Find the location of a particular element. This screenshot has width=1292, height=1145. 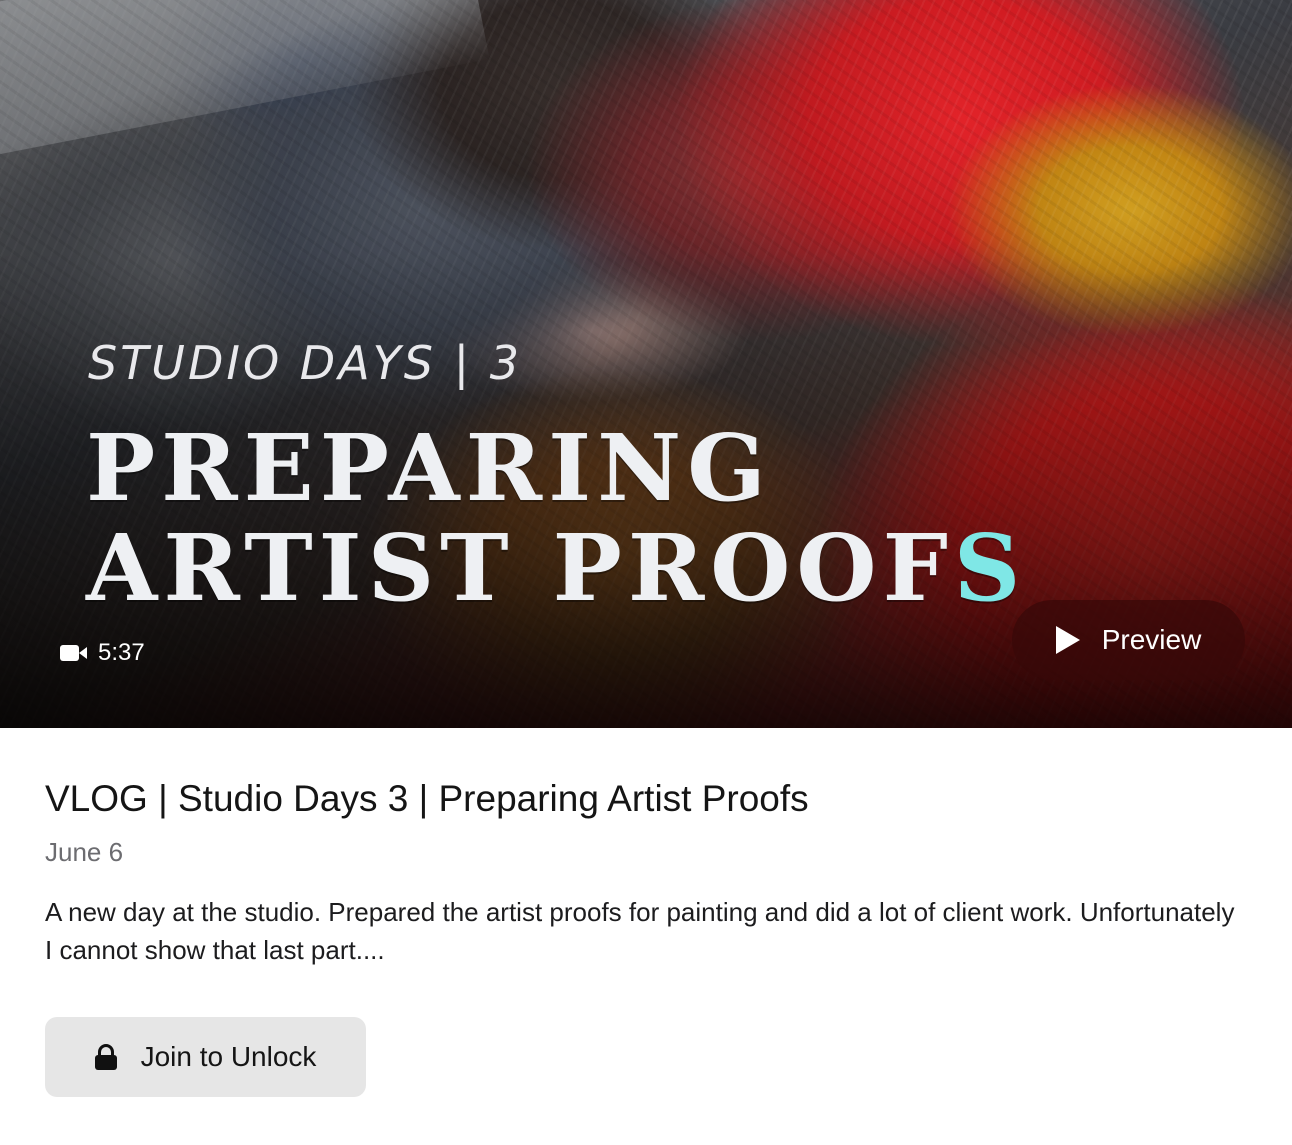

thumbnail-title-line2: ARTIST PROOFS is located at coordinates (556, 568).